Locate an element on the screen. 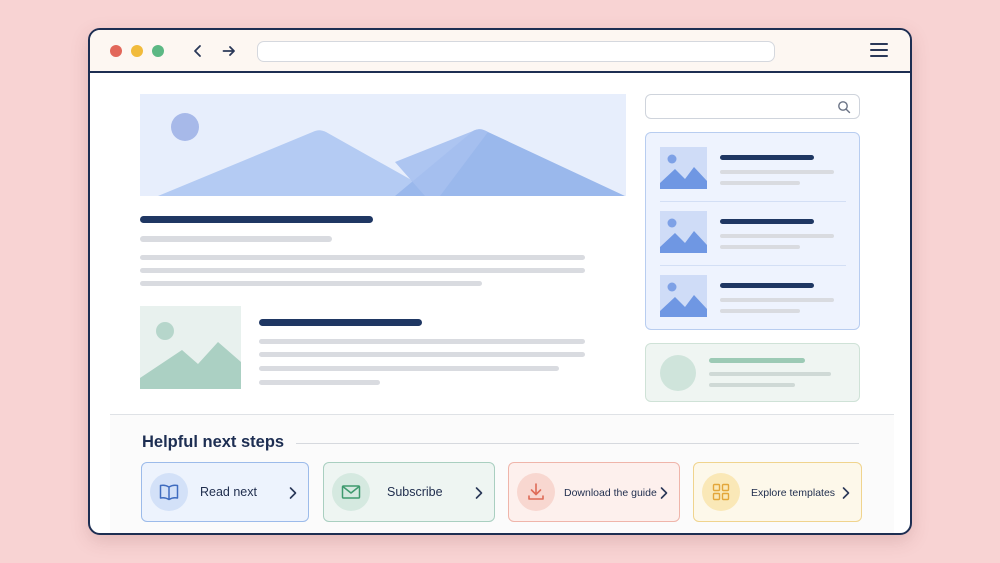  read-next-label: Read next is located at coordinates (228, 492).